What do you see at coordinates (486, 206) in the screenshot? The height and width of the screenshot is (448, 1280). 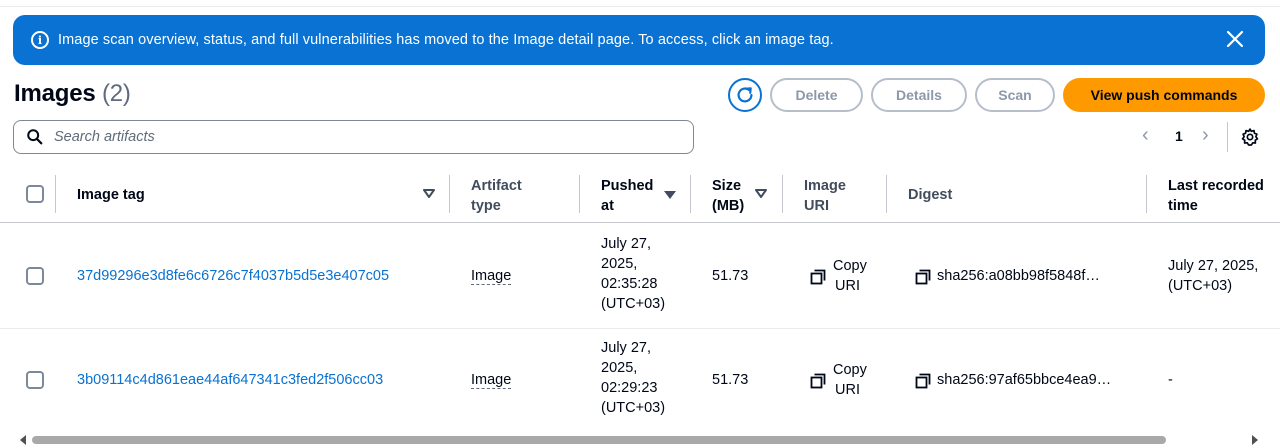 I see `col-artifact-type-line2: type` at bounding box center [486, 206].